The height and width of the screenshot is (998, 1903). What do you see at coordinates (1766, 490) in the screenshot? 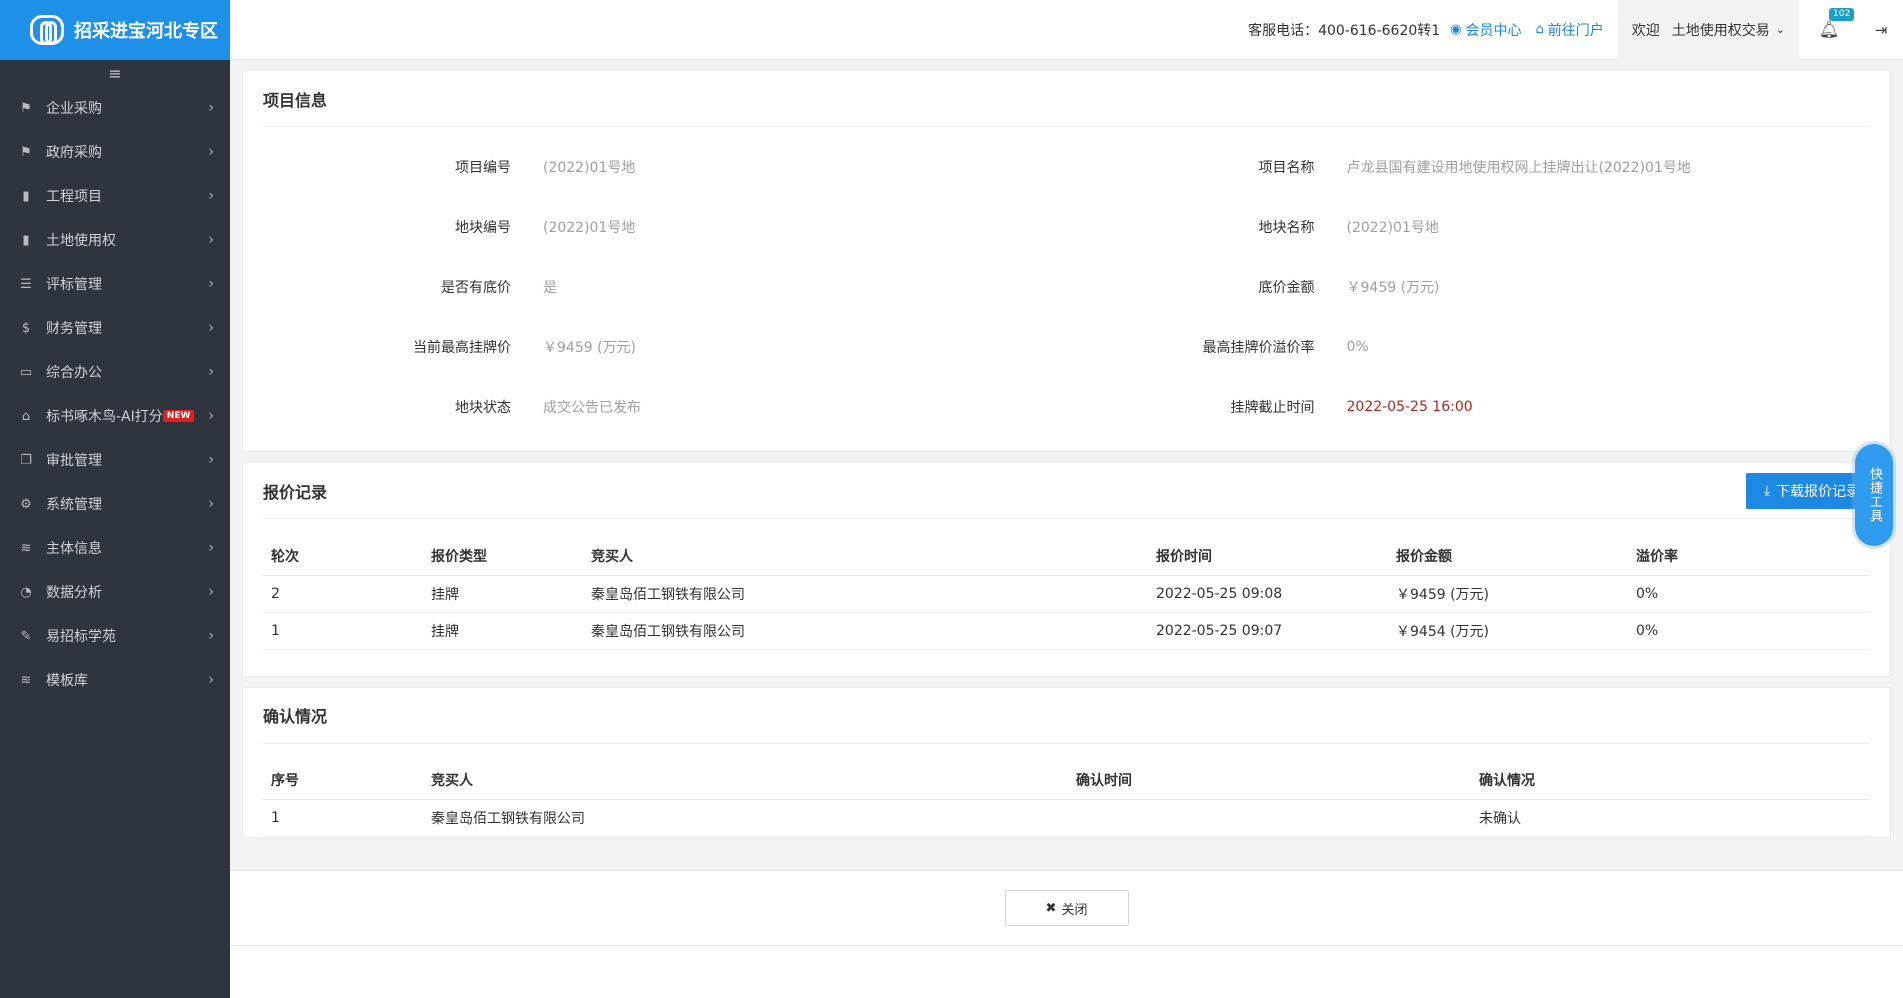
I see `download-icon: ⤓` at bounding box center [1766, 490].